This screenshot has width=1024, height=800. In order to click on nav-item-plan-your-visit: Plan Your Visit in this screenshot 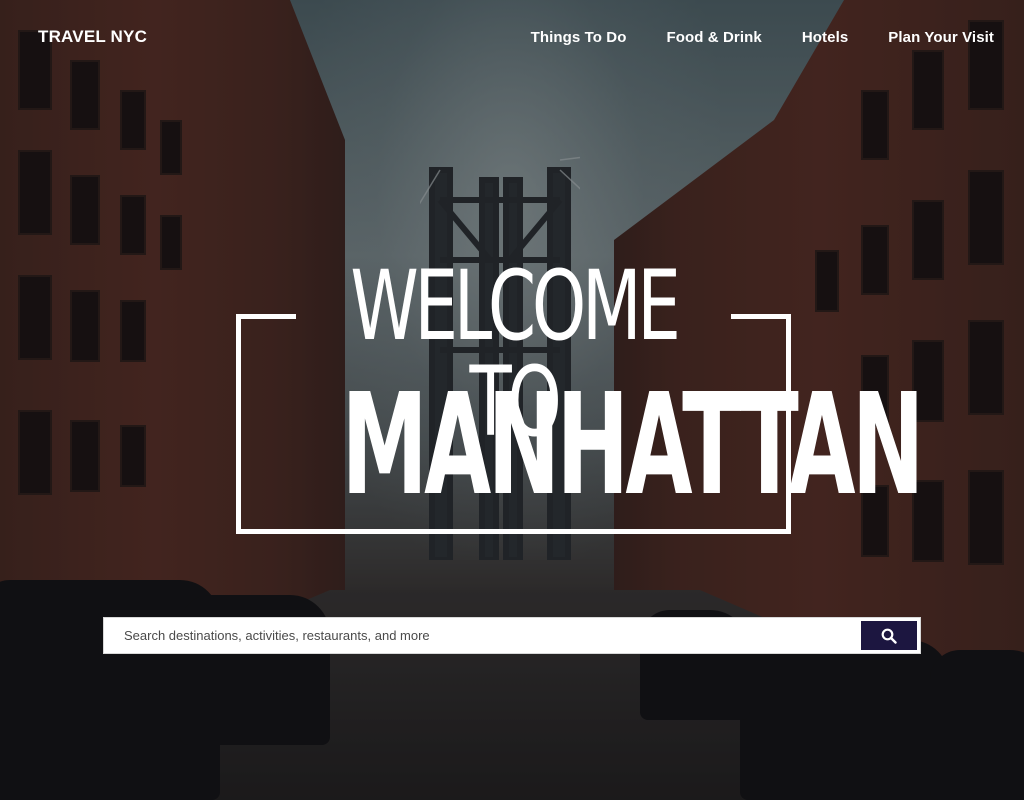, I will do `click(941, 37)`.